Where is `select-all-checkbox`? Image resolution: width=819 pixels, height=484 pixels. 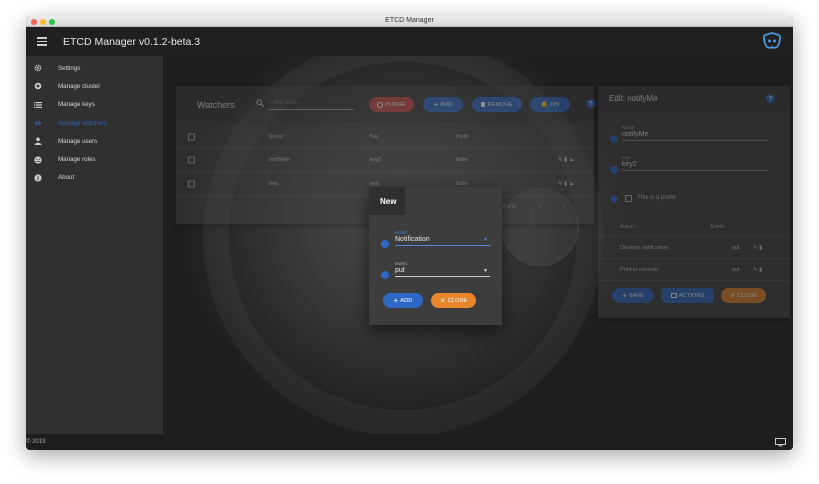
select-all-checkbox is located at coordinates (191, 136).